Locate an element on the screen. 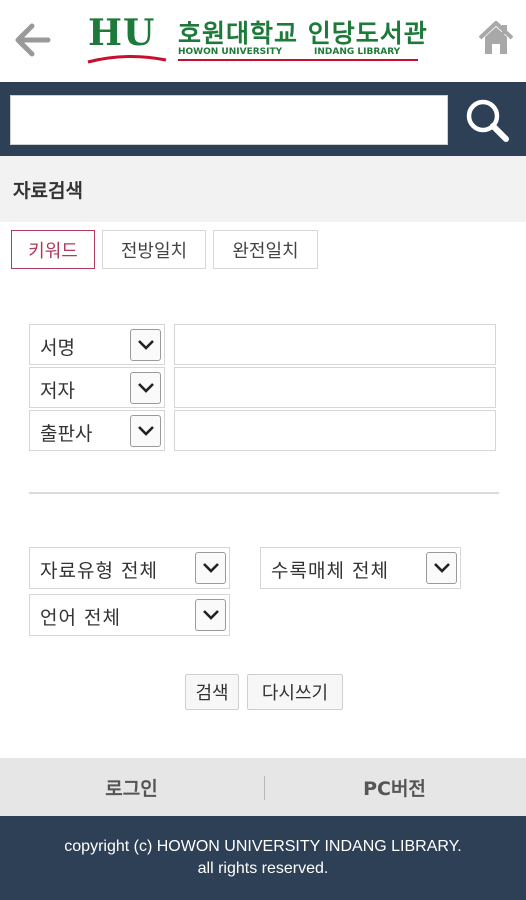  tab-keyword: 키워드 is located at coordinates (53, 249).